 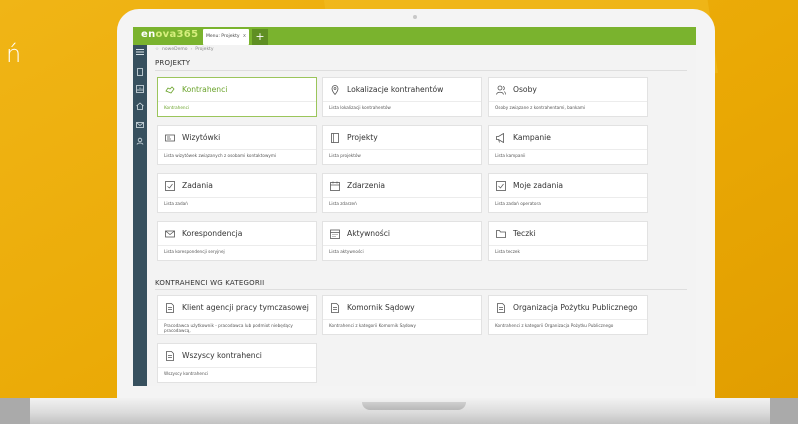 What do you see at coordinates (395, 89) in the screenshot?
I see `card-title: Lokalizacje kontrahentów` at bounding box center [395, 89].